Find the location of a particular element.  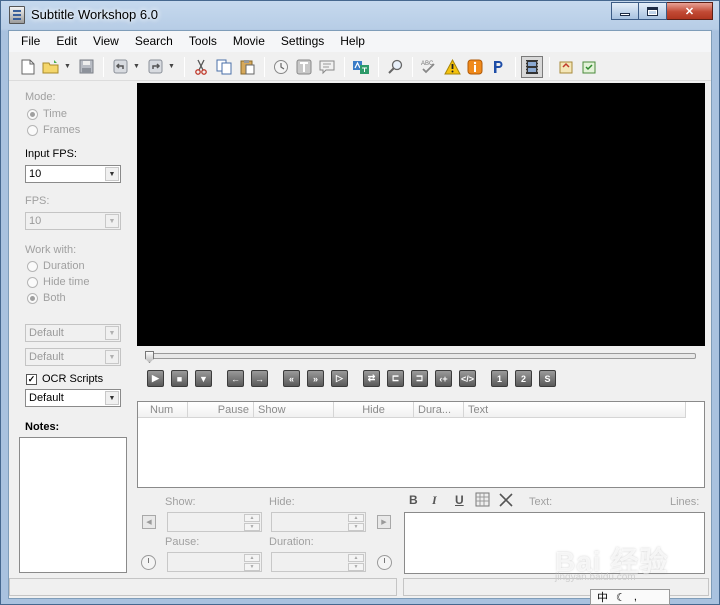

add-subtitle-button: ‹+ is located at coordinates (443, 378).